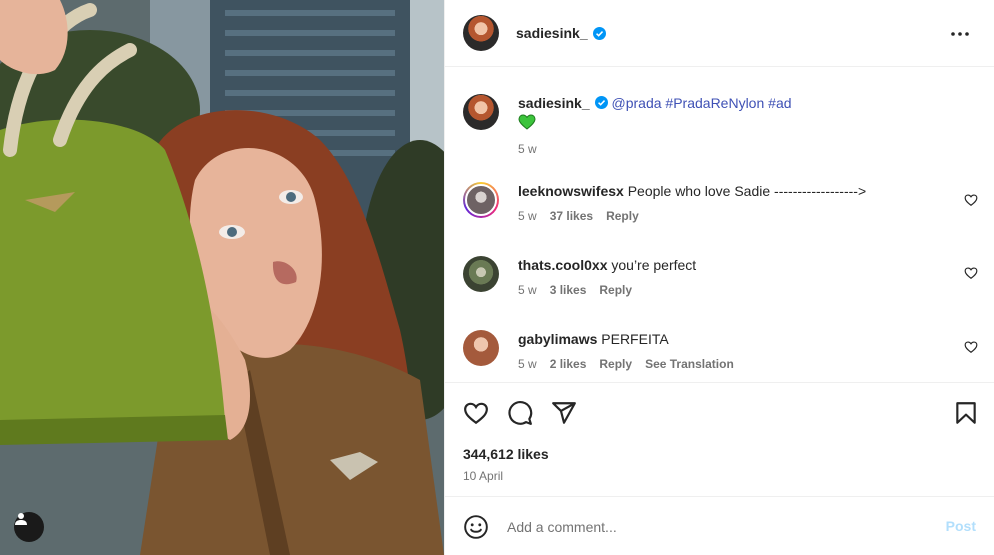  I want to click on comment-content: you’re perfect, so click(654, 265).